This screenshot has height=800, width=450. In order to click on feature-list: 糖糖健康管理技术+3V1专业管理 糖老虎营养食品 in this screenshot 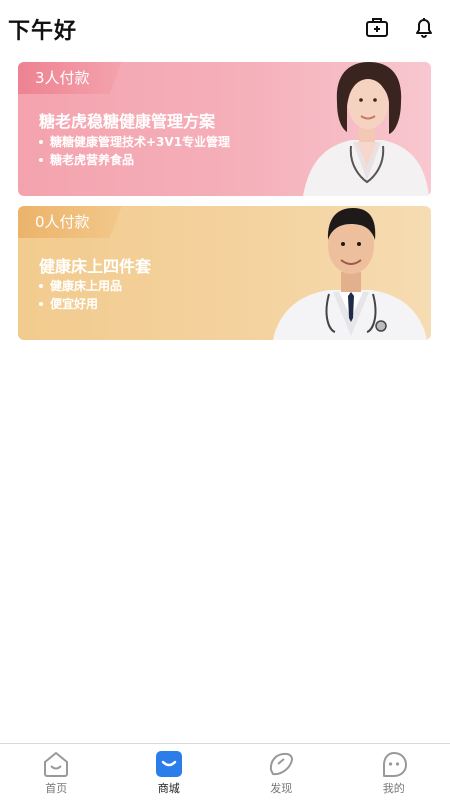, I will do `click(134, 151)`.